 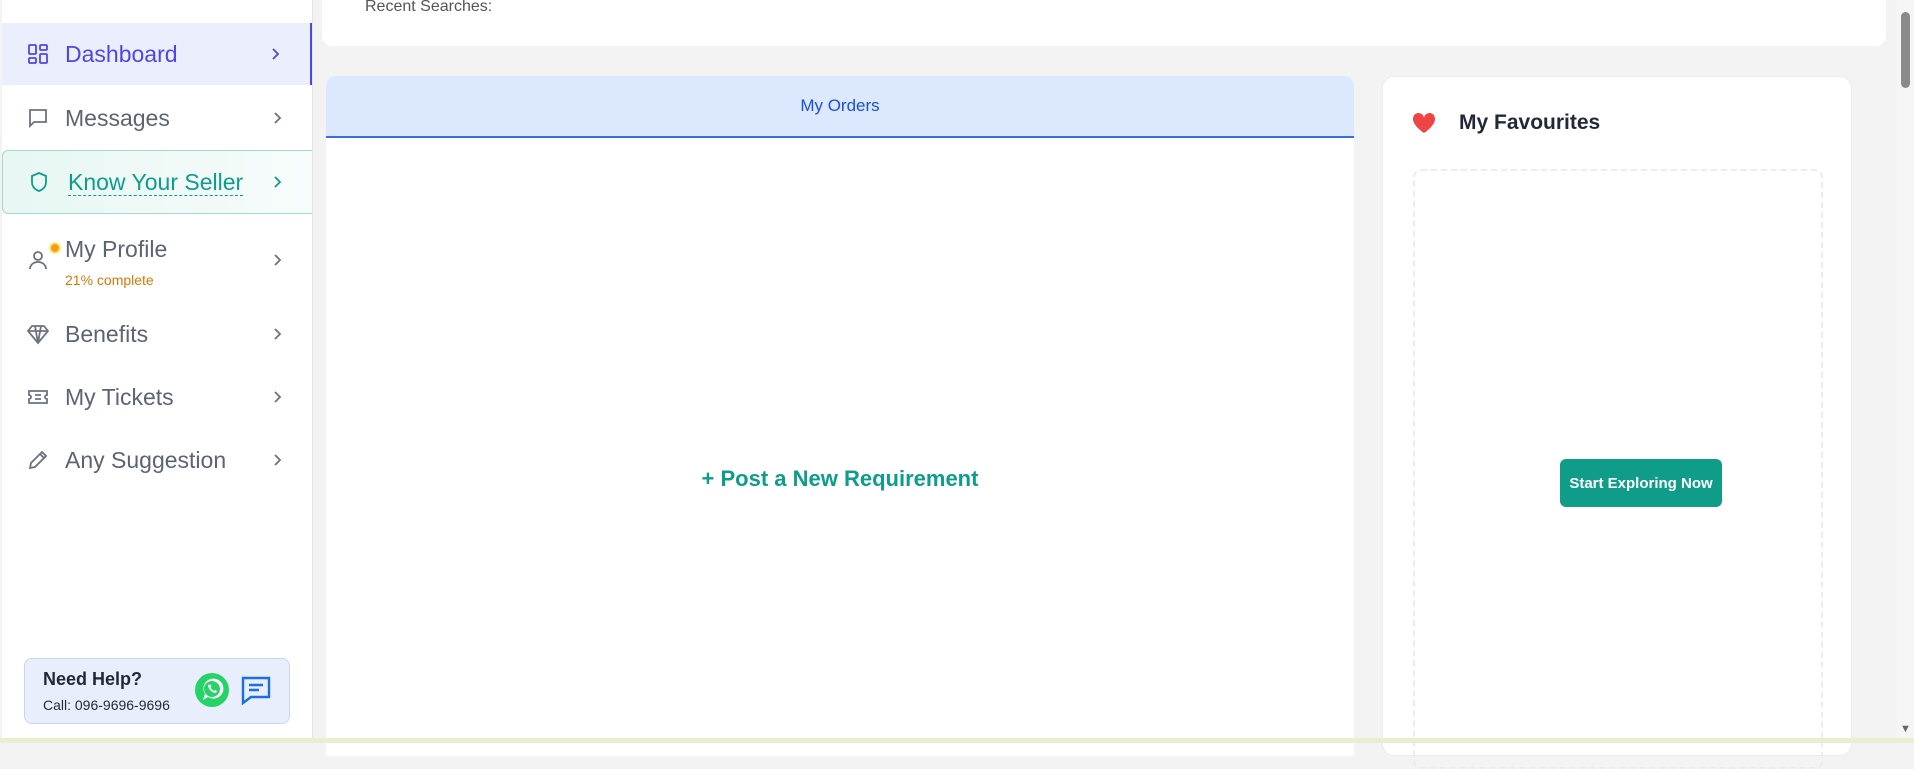 What do you see at coordinates (1905, 371) in the screenshot?
I see `scrollbar: ▼` at bounding box center [1905, 371].